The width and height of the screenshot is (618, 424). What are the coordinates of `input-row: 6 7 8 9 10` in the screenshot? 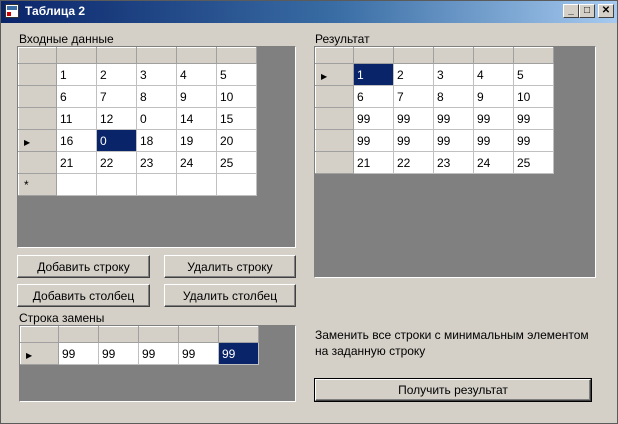 It's located at (137, 96).